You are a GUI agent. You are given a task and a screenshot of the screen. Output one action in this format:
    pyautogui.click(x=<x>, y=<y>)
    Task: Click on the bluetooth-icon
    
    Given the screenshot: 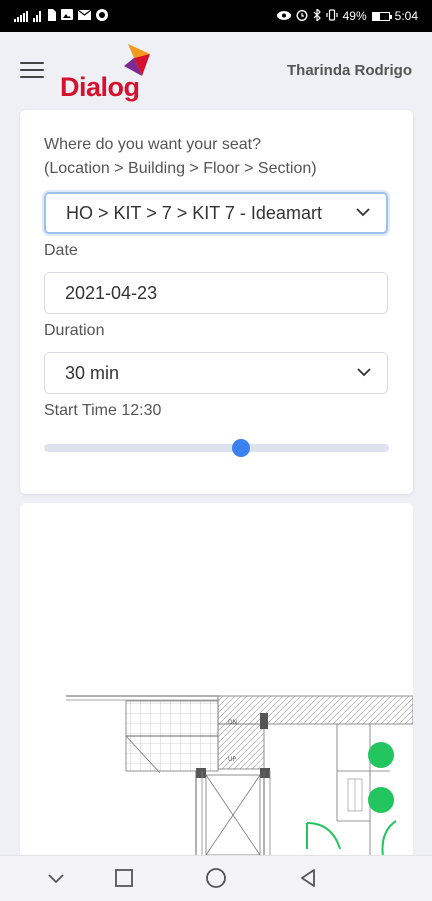 What is the action you would take?
    pyautogui.click(x=317, y=15)
    